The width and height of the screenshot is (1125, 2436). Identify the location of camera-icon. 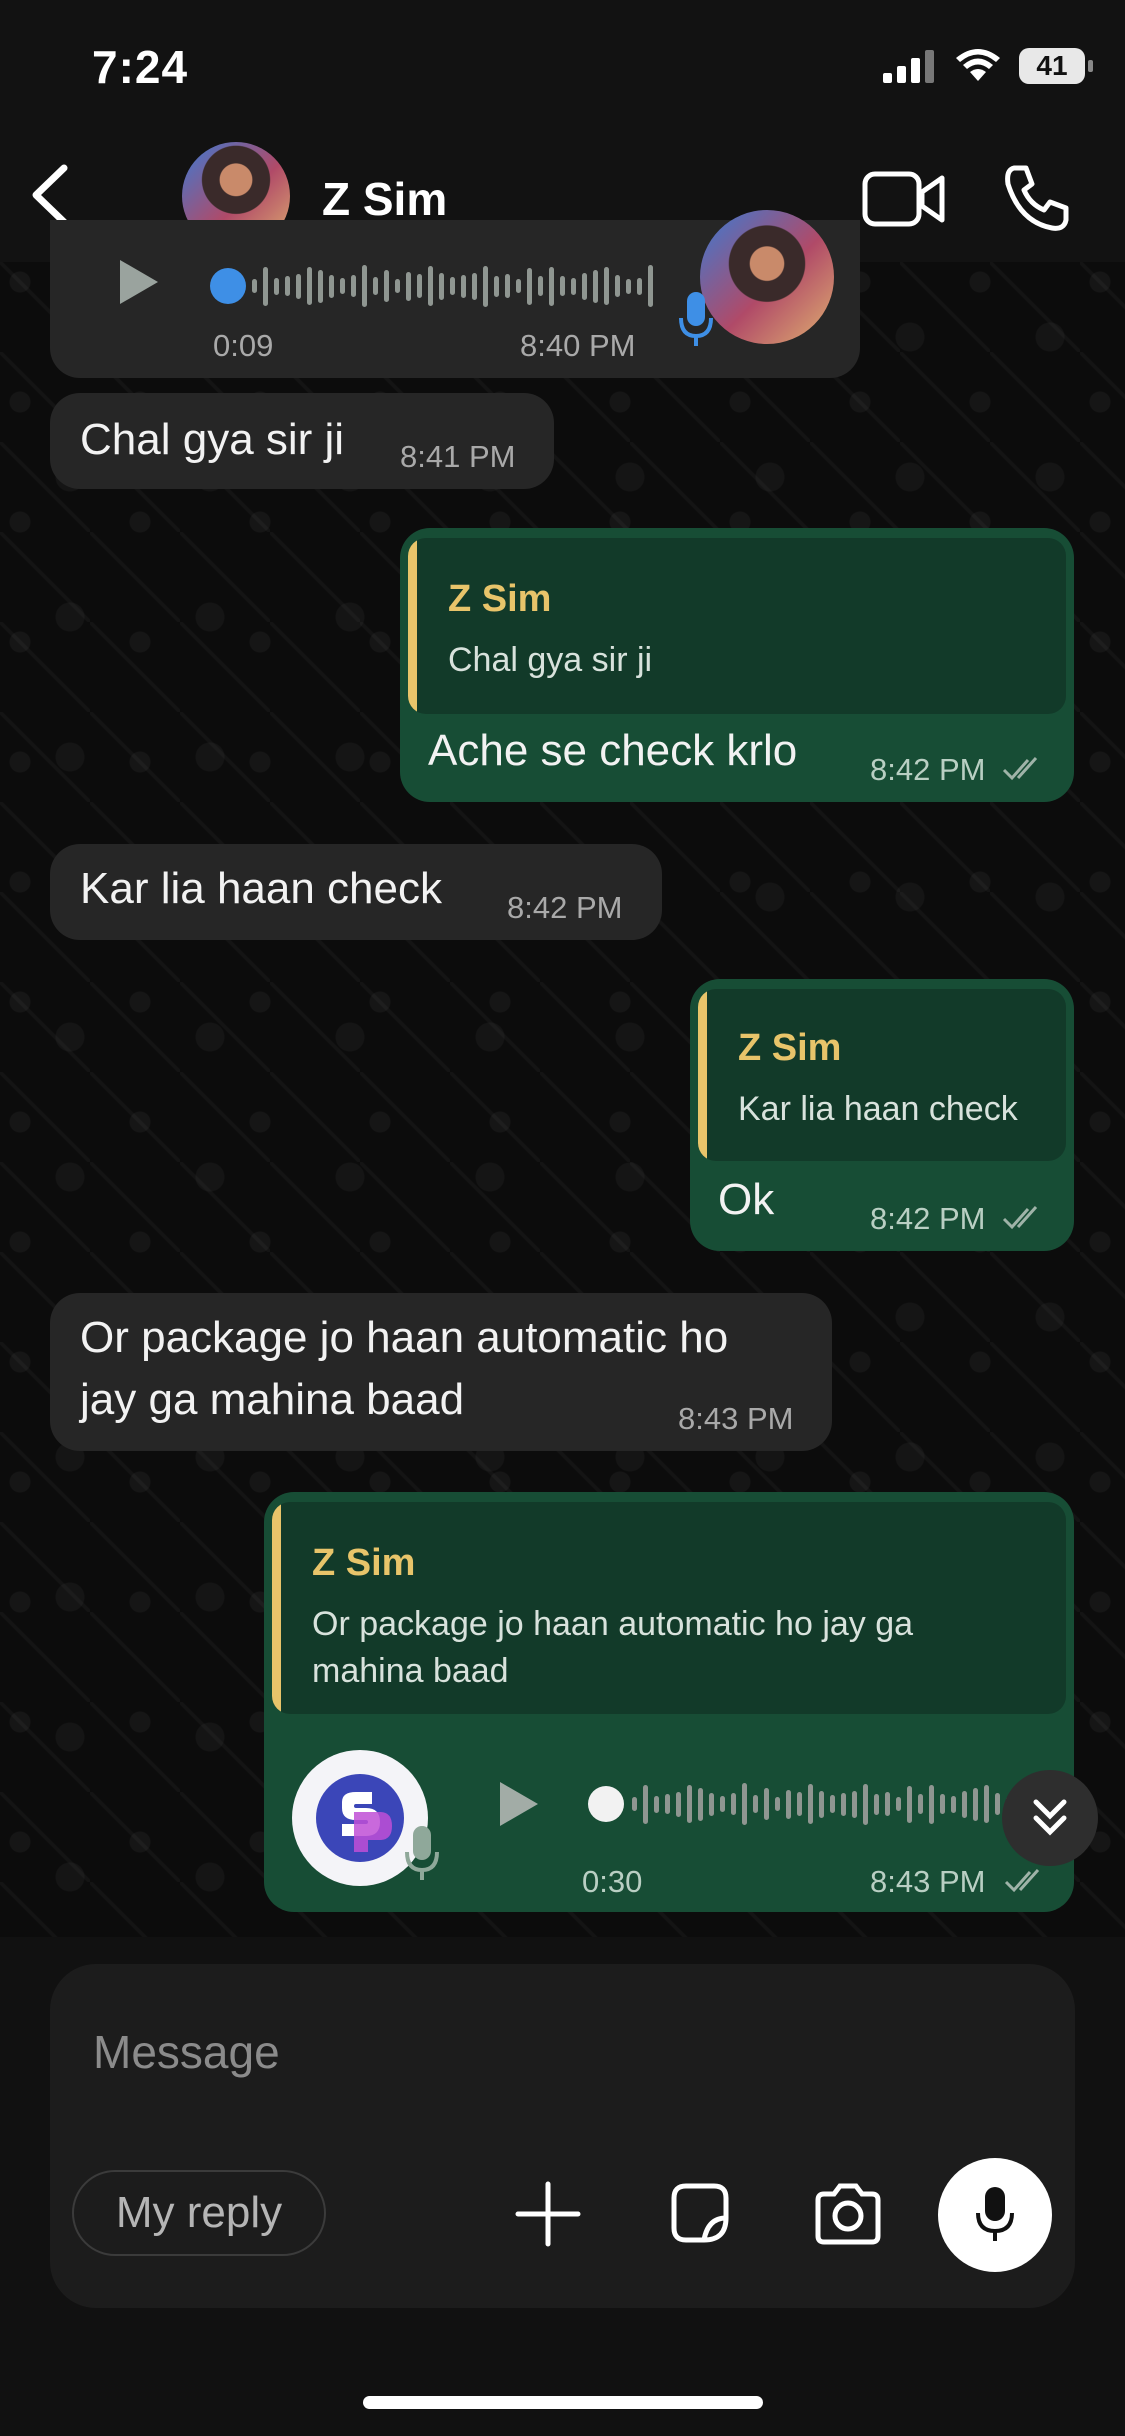
(848, 2214).